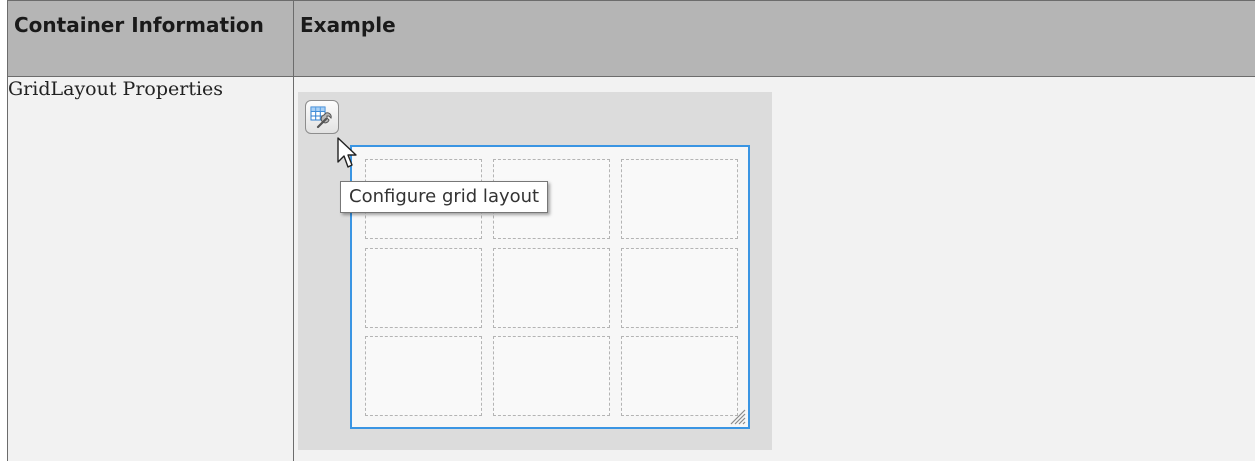  I want to click on cursor-arrow-icon, so click(347, 152).